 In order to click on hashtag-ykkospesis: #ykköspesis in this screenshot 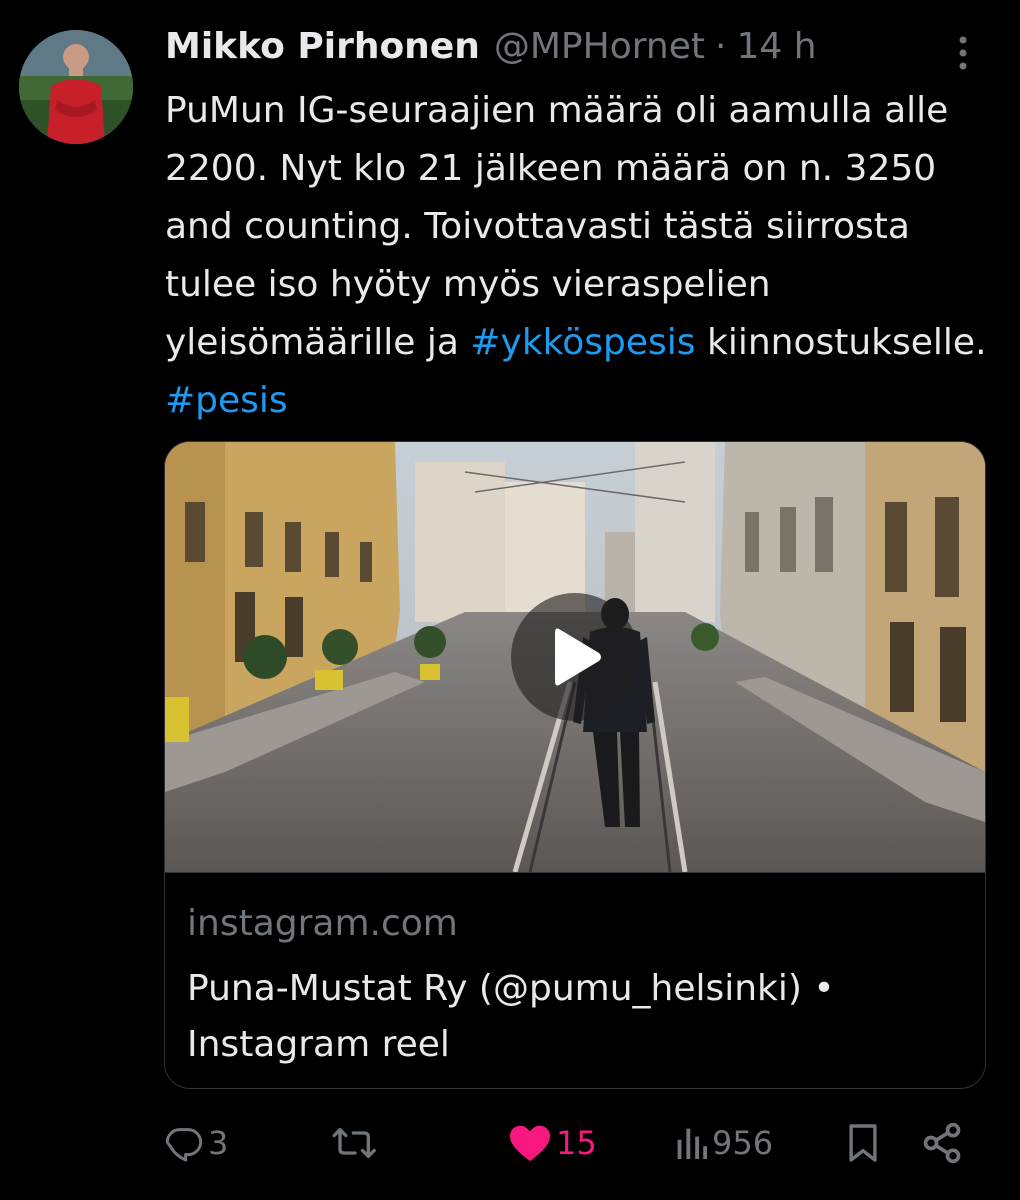, I will do `click(582, 342)`.